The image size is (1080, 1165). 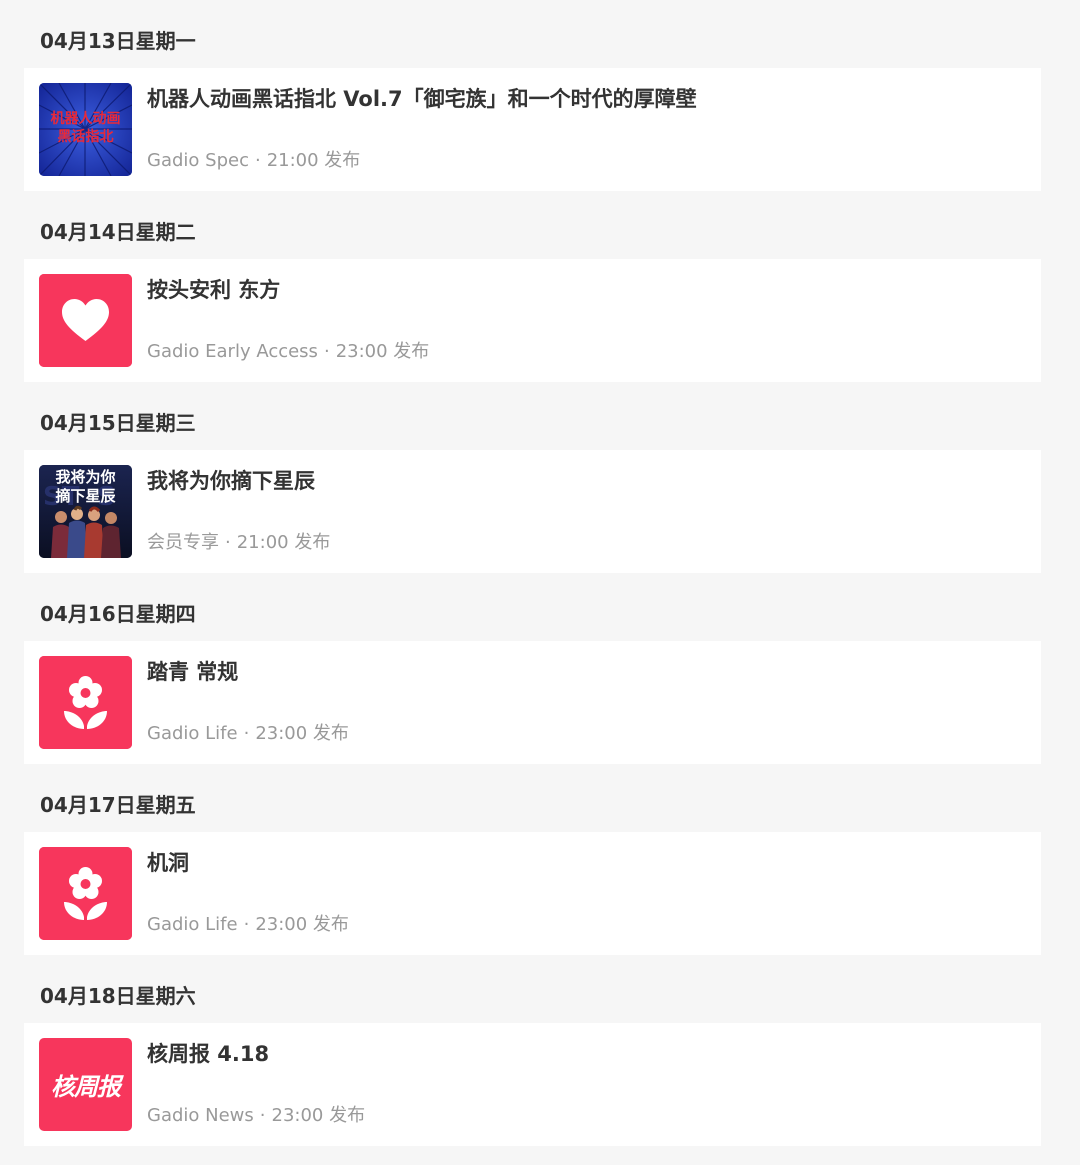 I want to click on episode-card: 核周报 核周报 4.18 Gadio News · 23:00 发布, so click(x=532, y=1084).